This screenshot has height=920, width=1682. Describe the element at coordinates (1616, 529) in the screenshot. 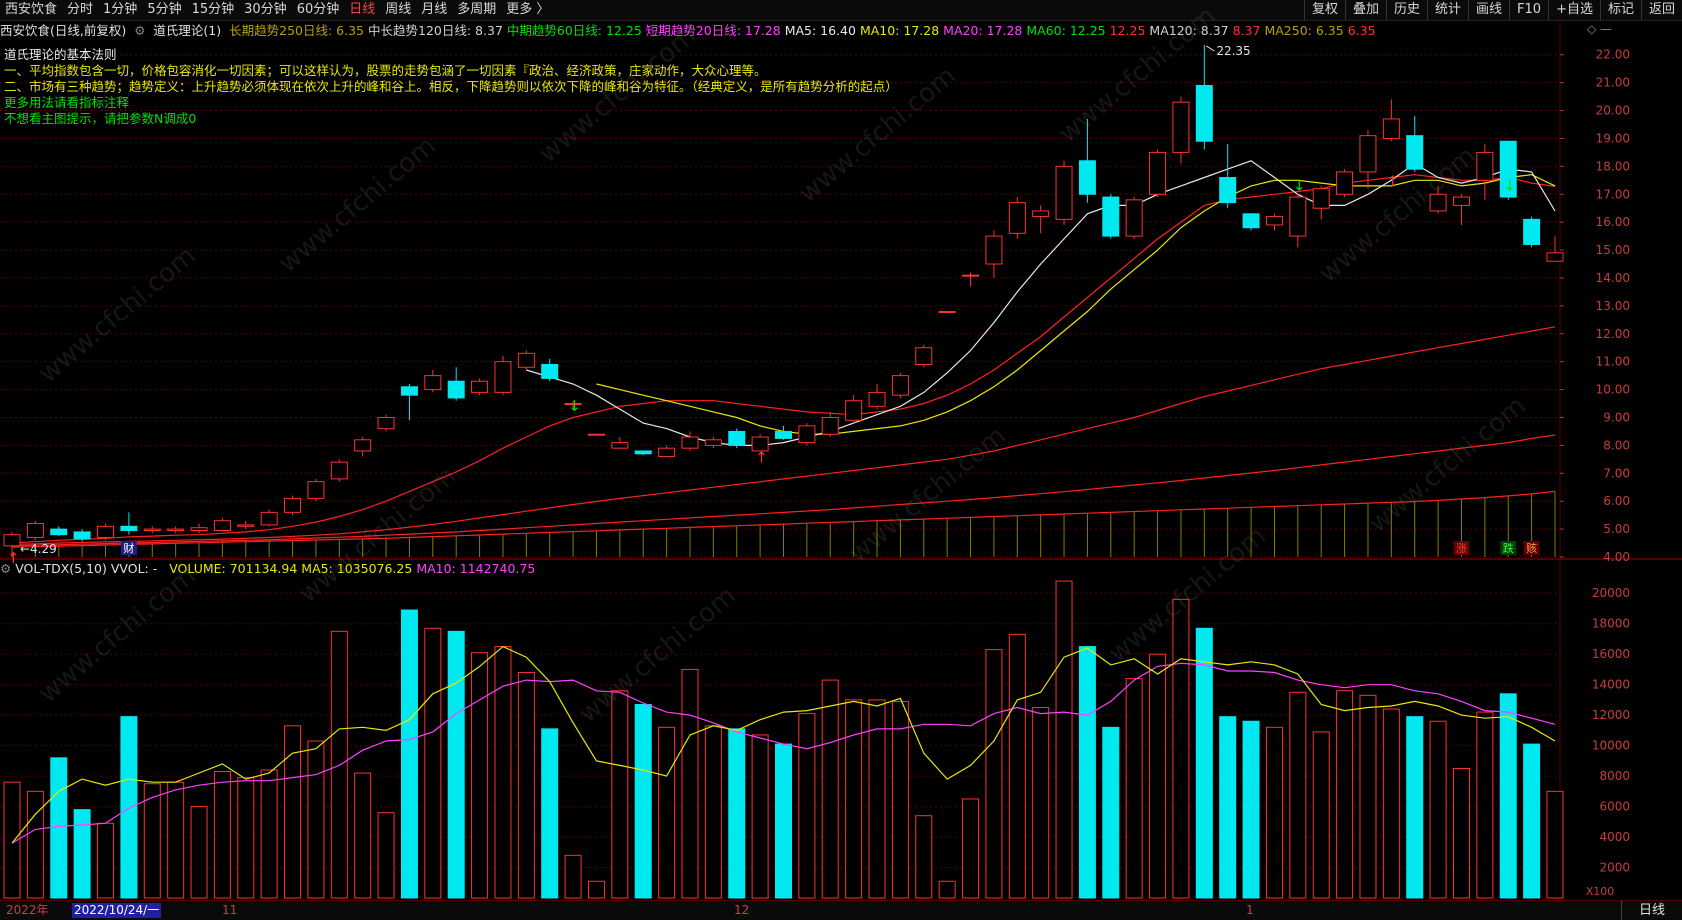

I see `price-axis-label: 5.00` at that location.